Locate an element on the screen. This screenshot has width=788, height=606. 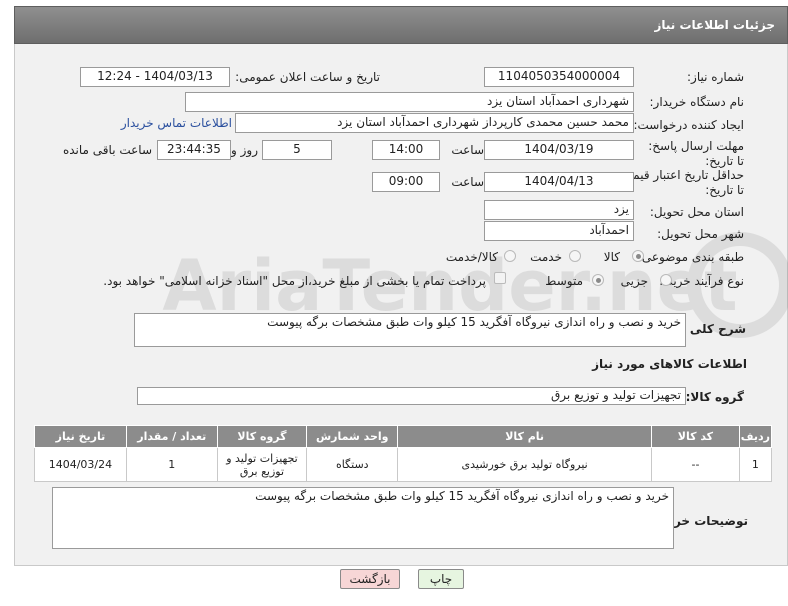
col-unit: واحد شمارش is located at coordinates (352, 436).